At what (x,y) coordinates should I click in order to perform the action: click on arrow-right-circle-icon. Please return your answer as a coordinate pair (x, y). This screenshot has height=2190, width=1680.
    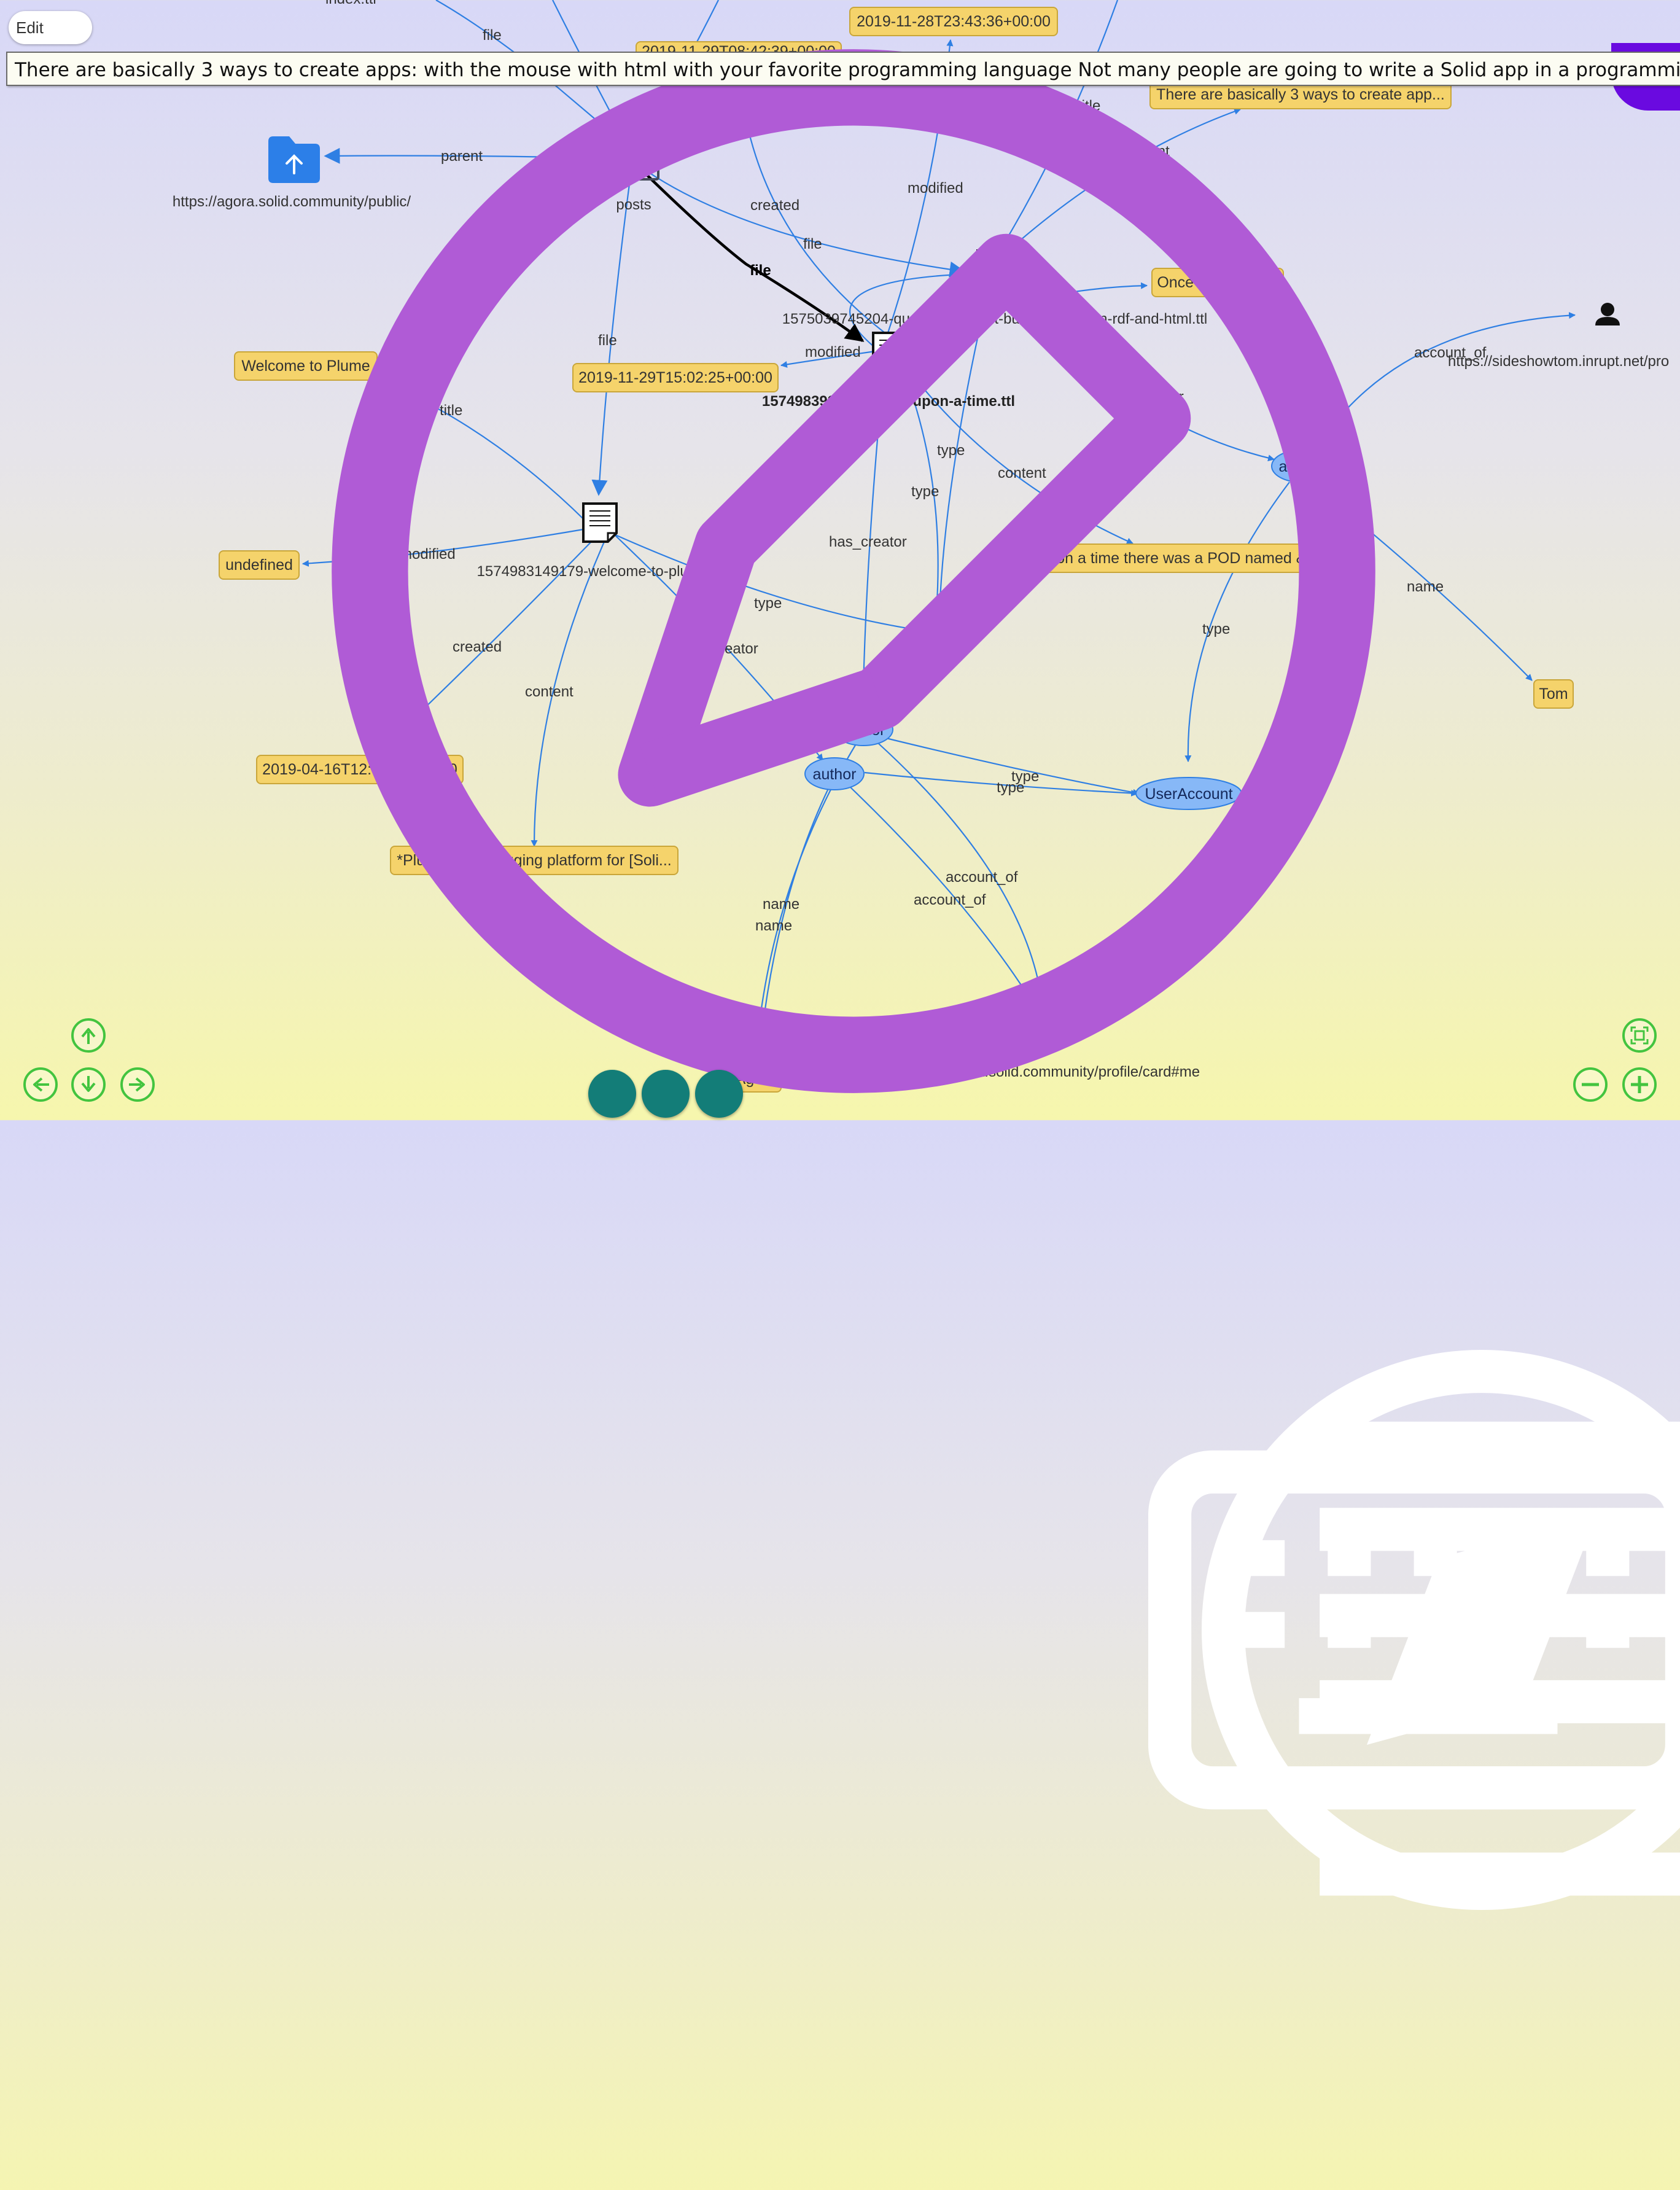
    Looking at the image, I should click on (137, 1084).